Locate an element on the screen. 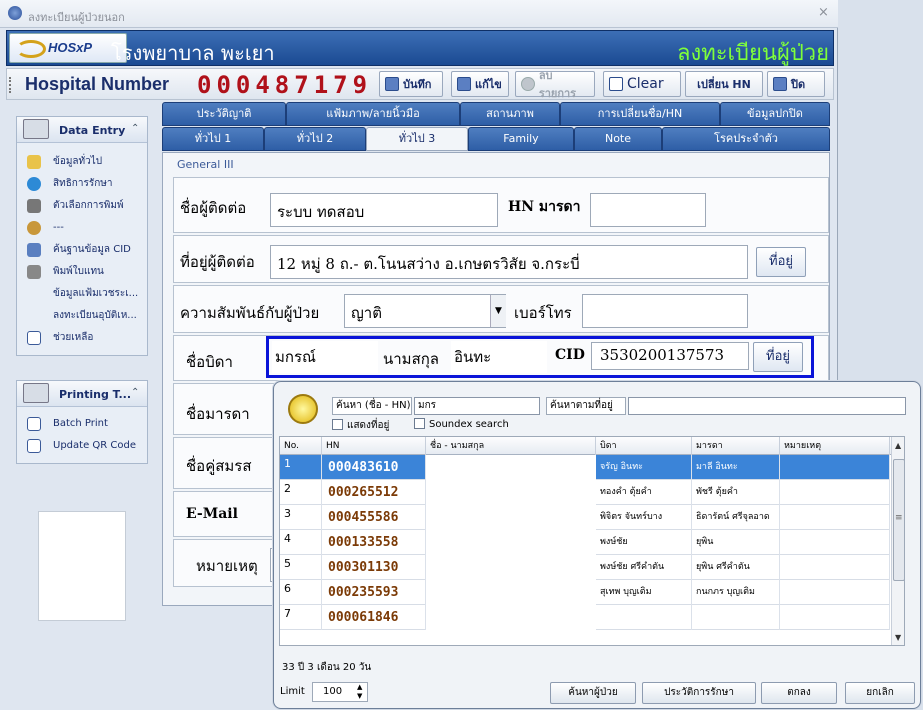  cell-mother: ยุพิน is located at coordinates (736, 542).